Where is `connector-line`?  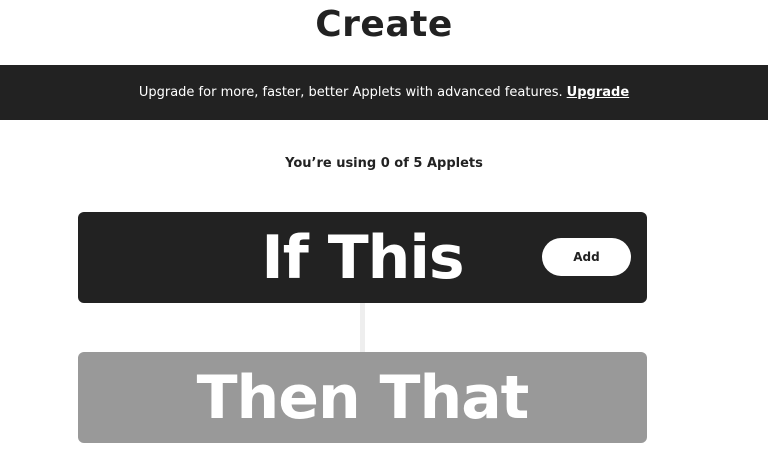
connector-line is located at coordinates (362, 327).